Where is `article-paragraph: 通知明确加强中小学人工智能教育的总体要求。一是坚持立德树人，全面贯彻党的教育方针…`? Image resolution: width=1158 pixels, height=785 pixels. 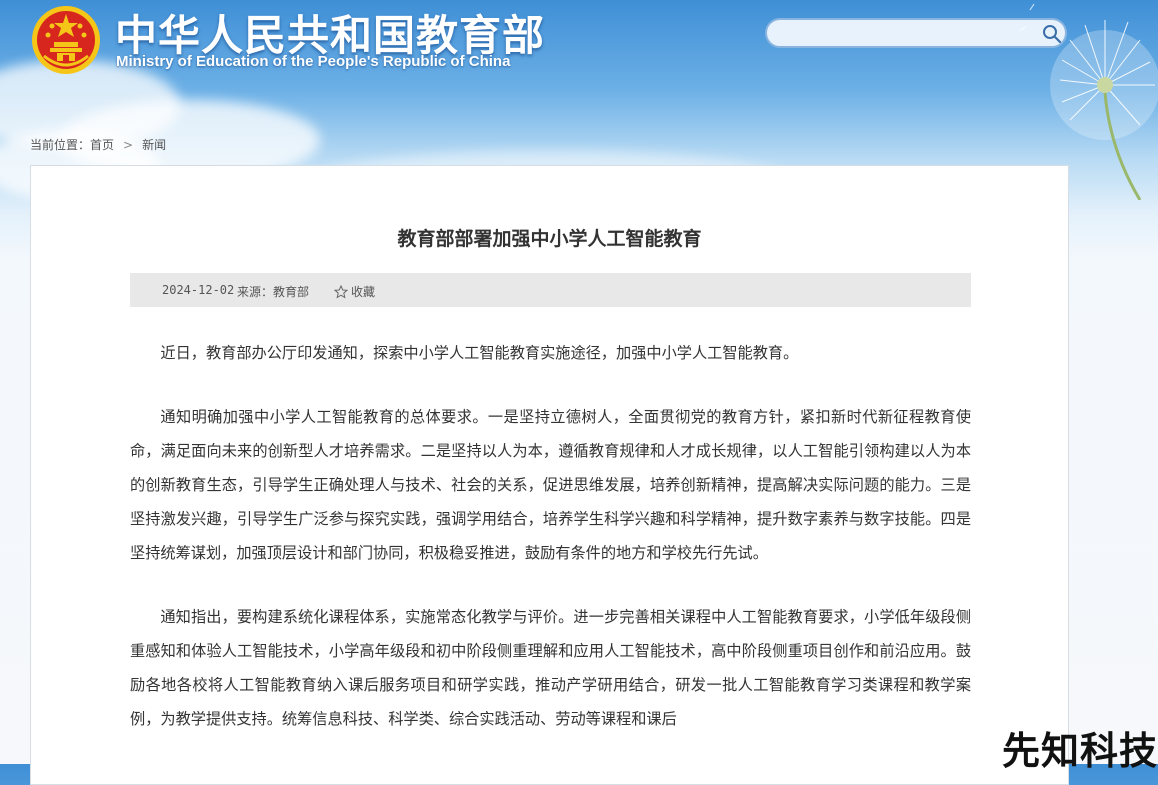
article-paragraph: 通知明确加强中小学人工智能教育的总体要求。一是坚持立德树人，全面贯彻党的教育方针… is located at coordinates (550, 485).